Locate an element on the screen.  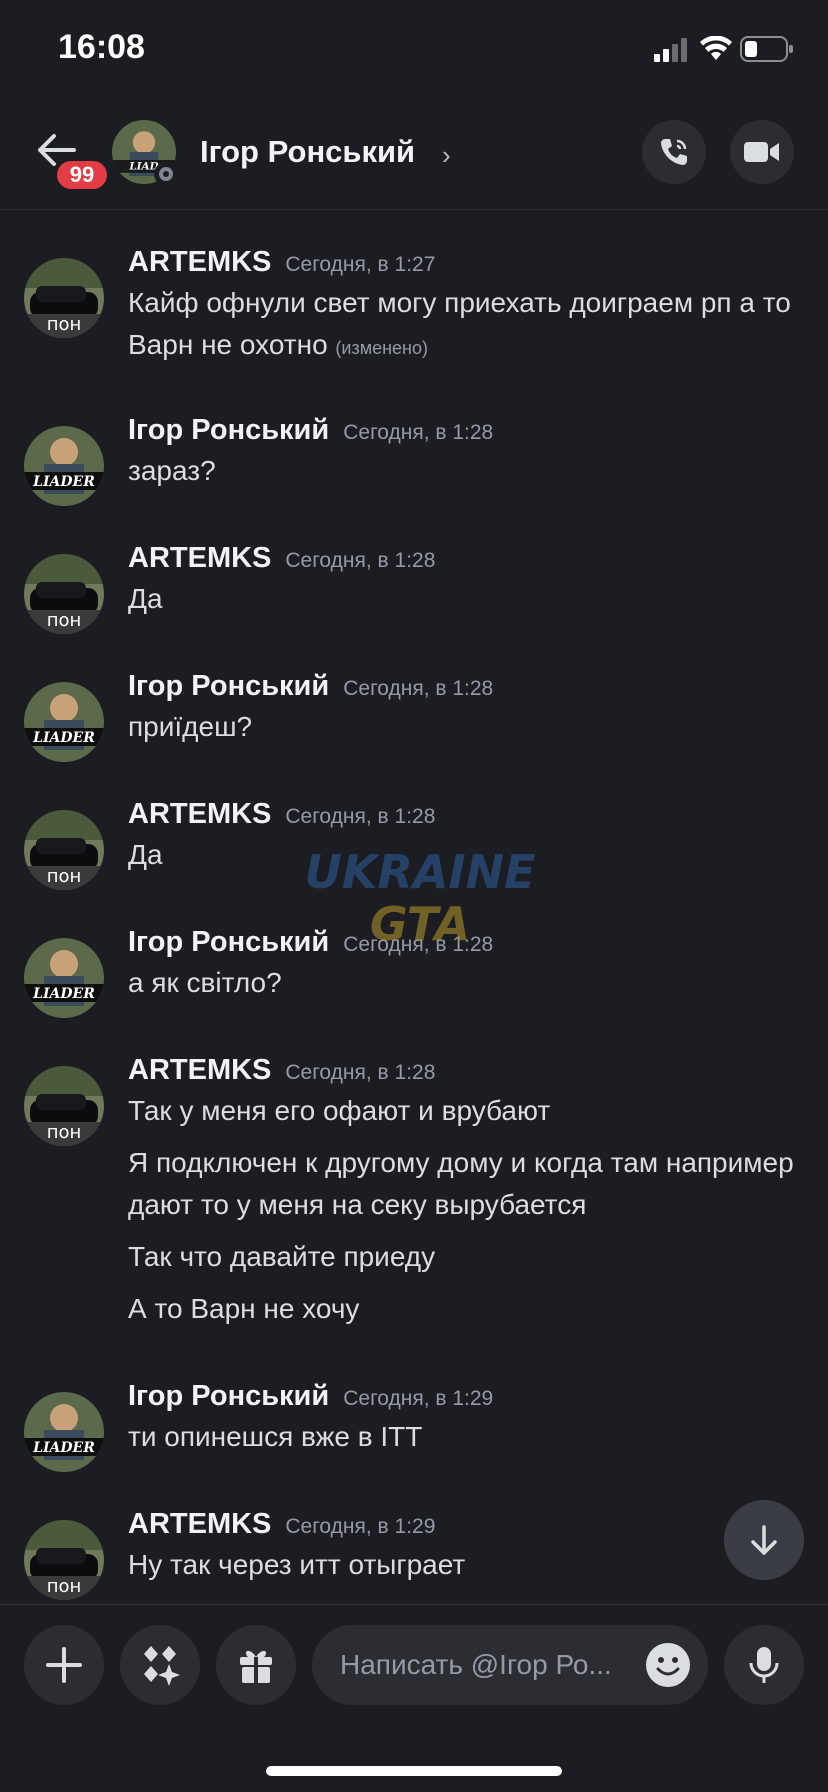
video-call-button is located at coordinates (762, 152).